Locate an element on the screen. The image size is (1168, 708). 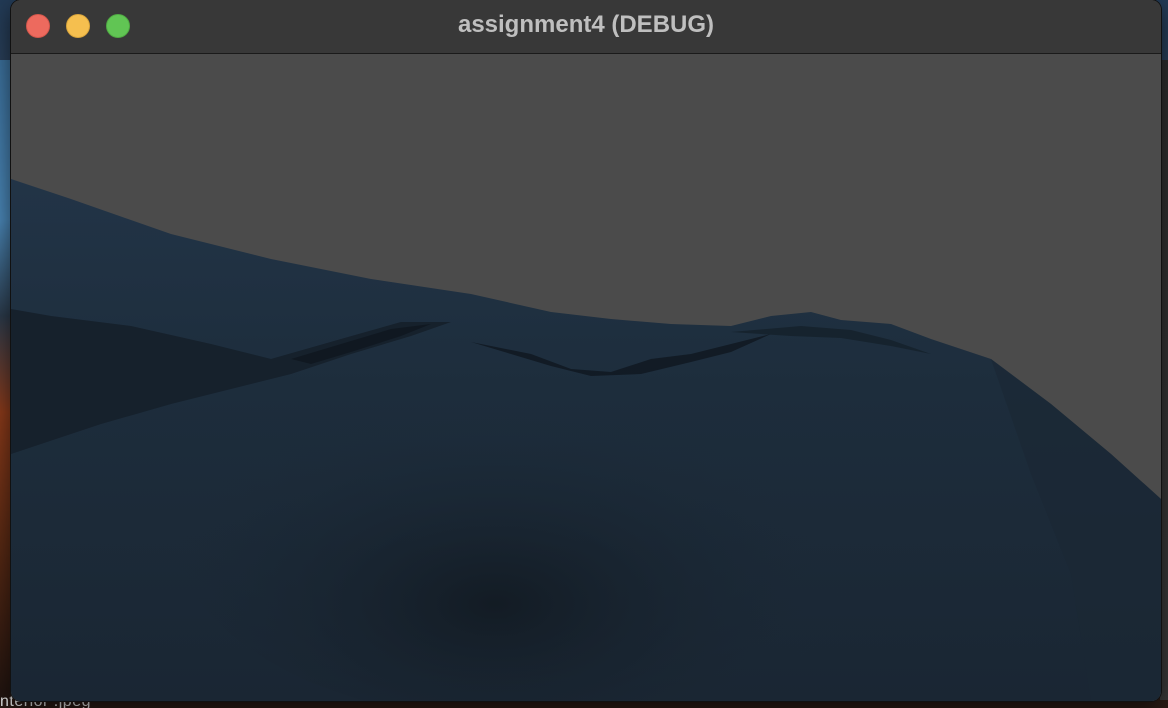
window-titlebar: assignment4 (DEBUG) is located at coordinates (586, 27).